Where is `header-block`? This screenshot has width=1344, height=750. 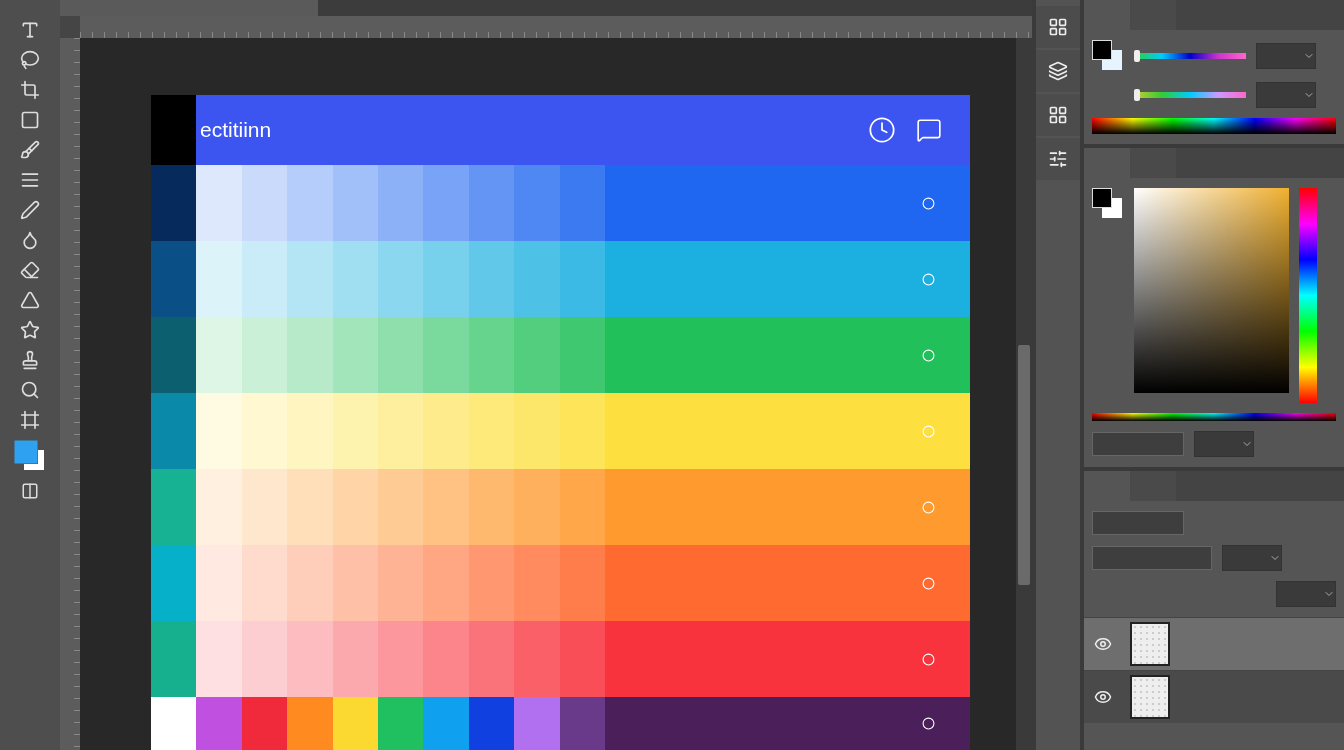 header-block is located at coordinates (173, 130).